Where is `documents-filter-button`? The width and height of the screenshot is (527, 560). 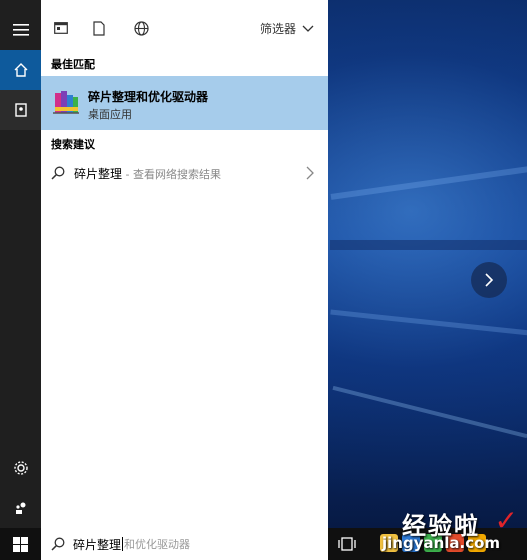
documents-filter-button is located at coordinates (99, 28).